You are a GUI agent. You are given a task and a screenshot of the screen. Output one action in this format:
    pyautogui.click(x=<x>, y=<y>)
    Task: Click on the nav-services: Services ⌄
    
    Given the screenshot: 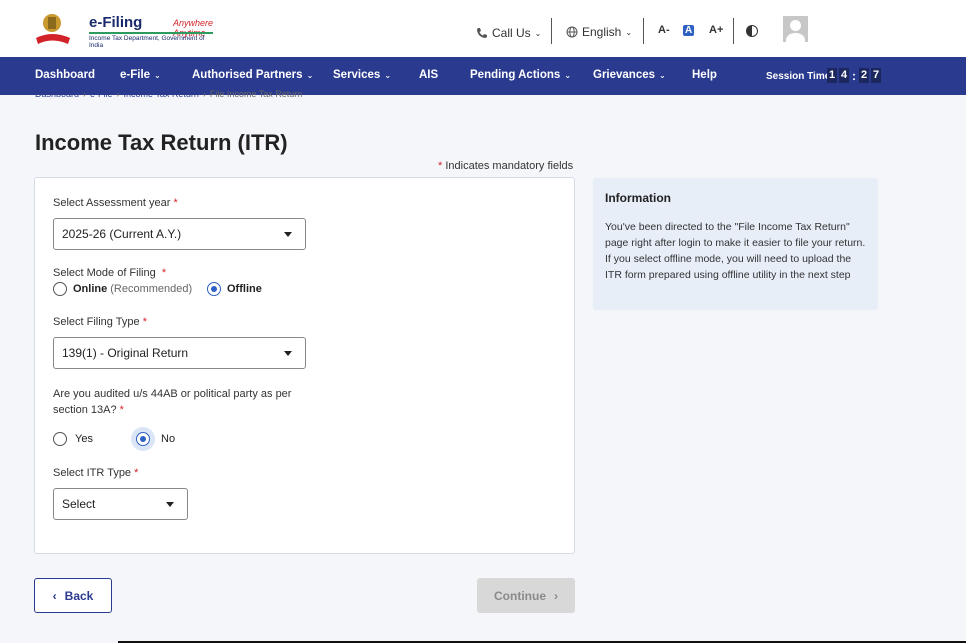 What is the action you would take?
    pyautogui.click(x=362, y=75)
    